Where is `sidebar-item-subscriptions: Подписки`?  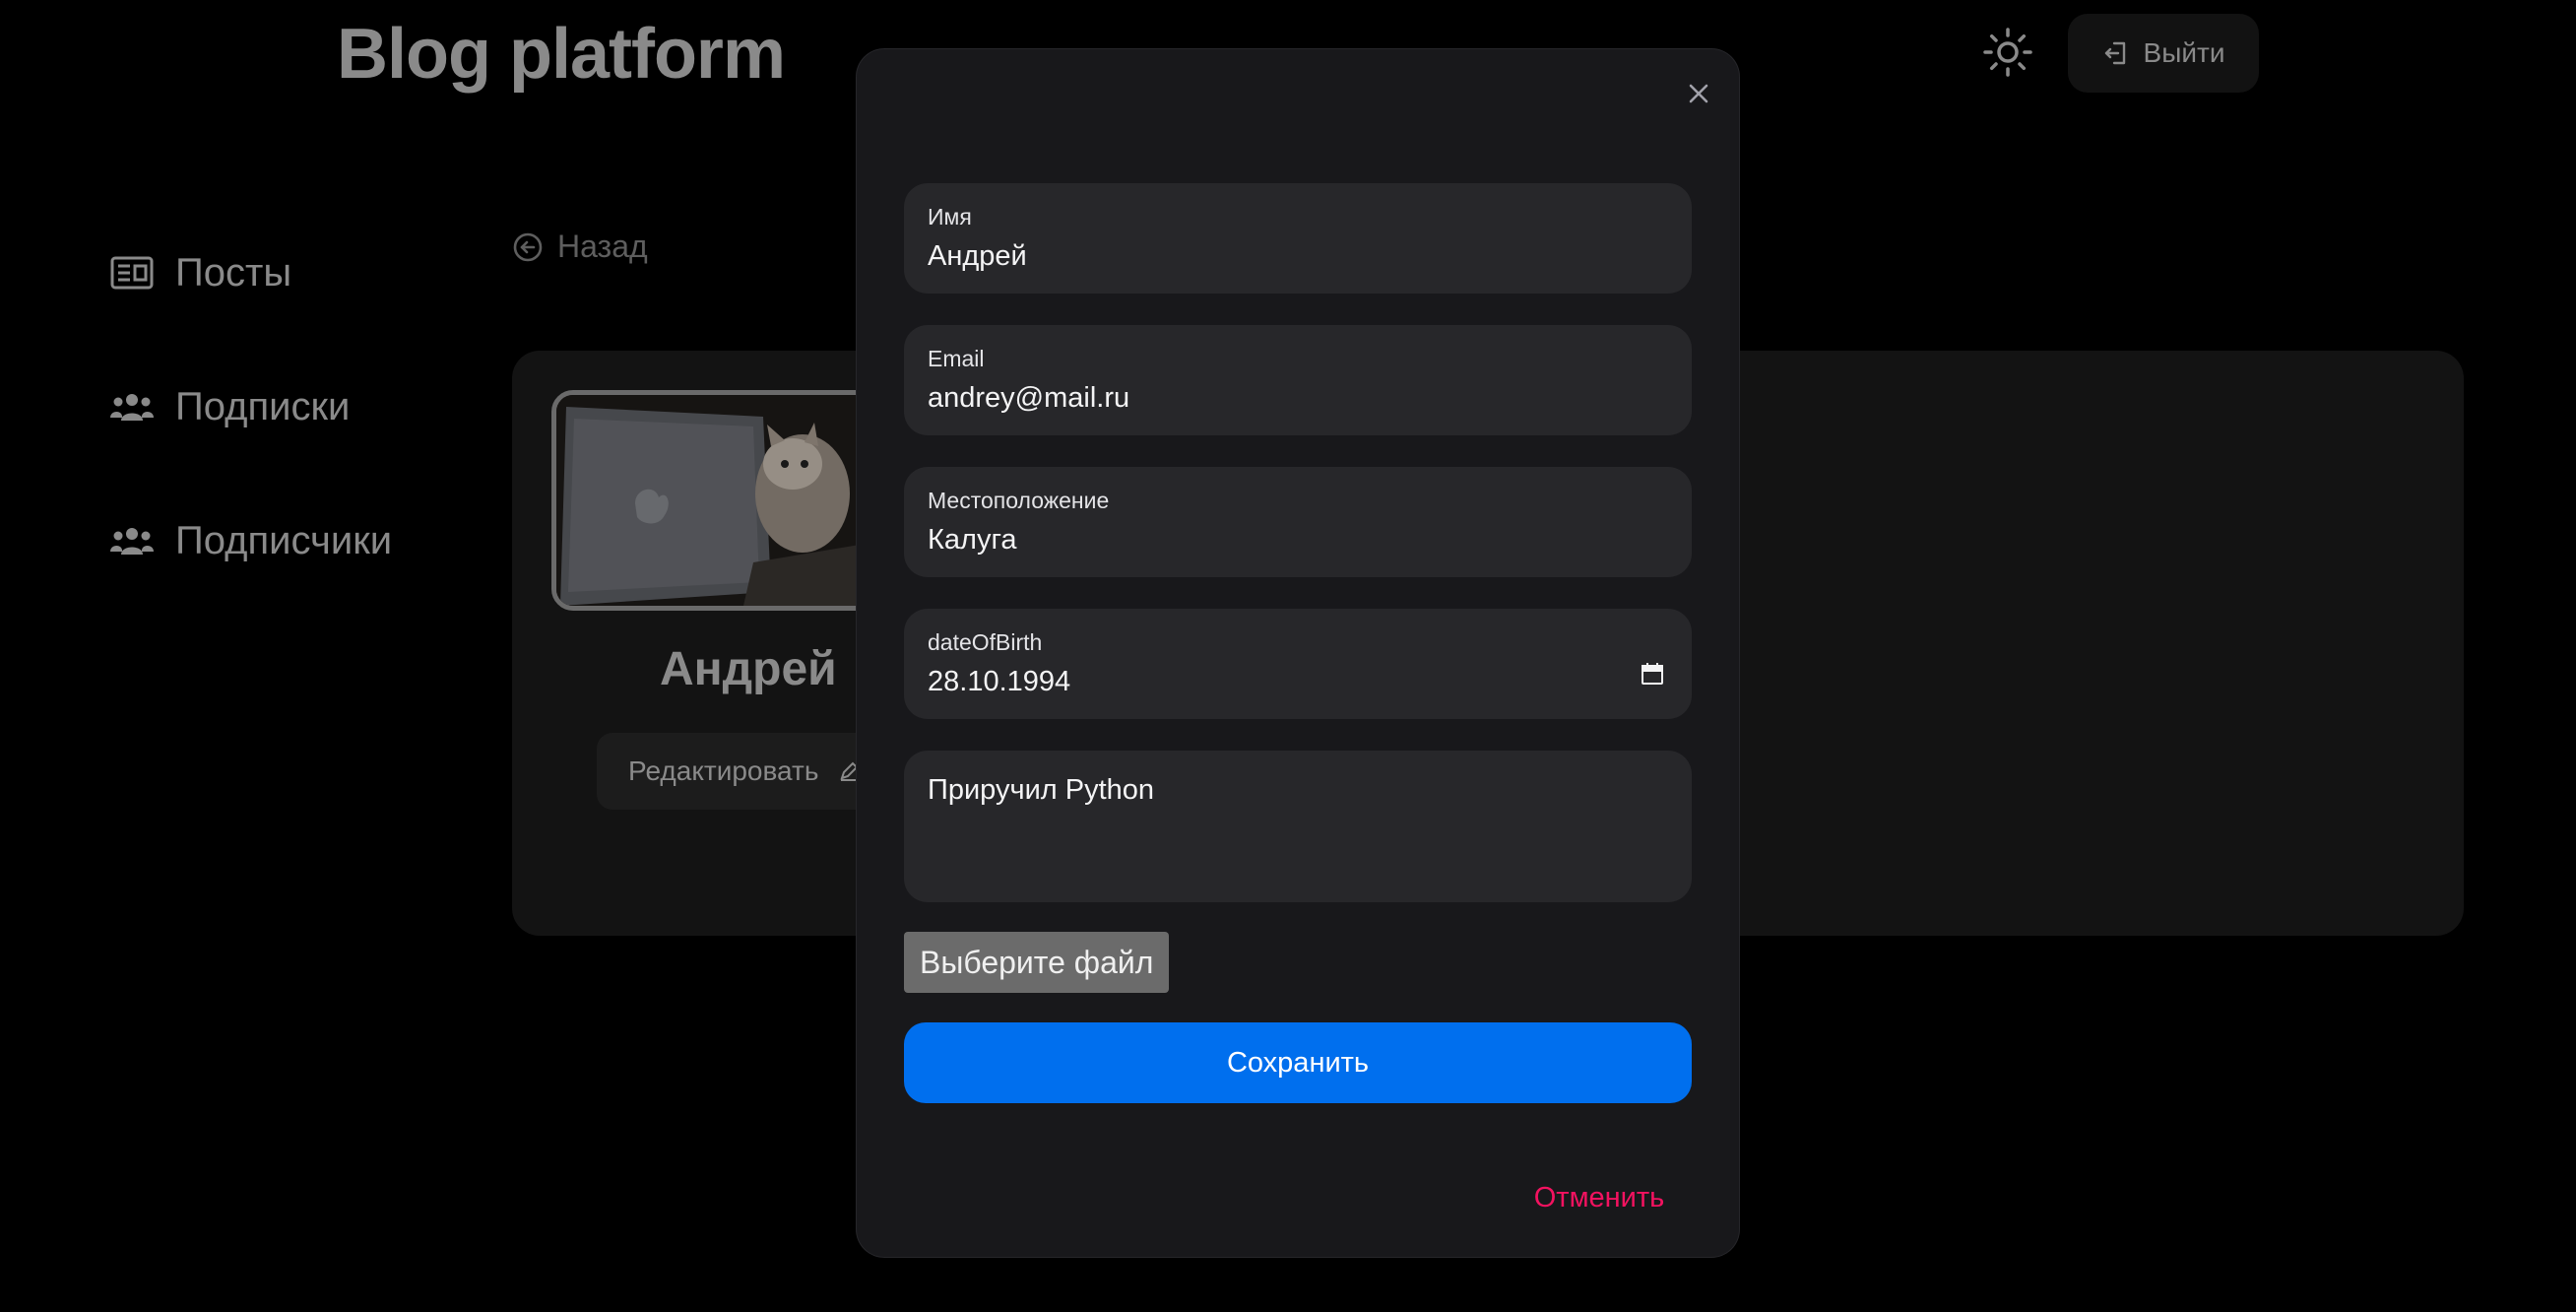 sidebar-item-subscriptions: Подписки is located at coordinates (251, 406).